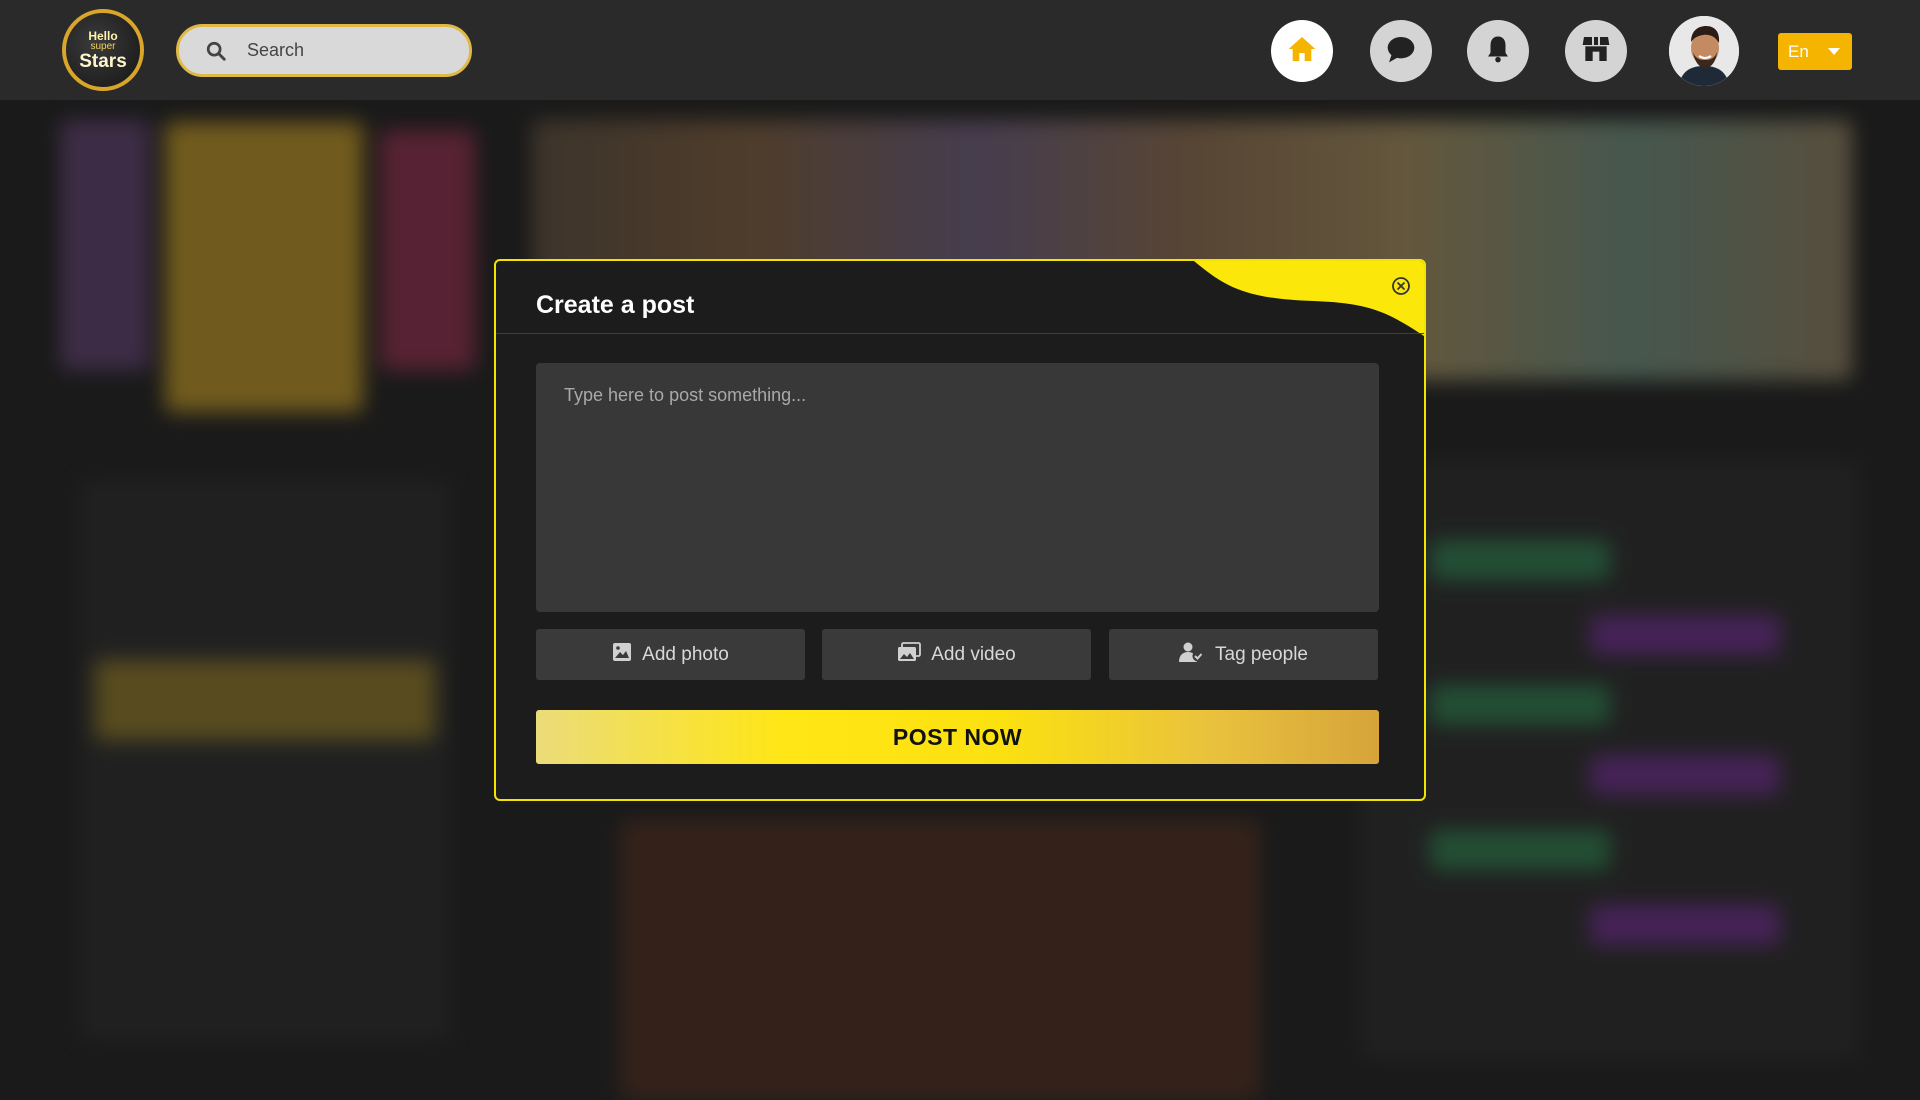 Image resolution: width=1920 pixels, height=1100 pixels. What do you see at coordinates (1834, 51) in the screenshot?
I see `chevron-down-icon` at bounding box center [1834, 51].